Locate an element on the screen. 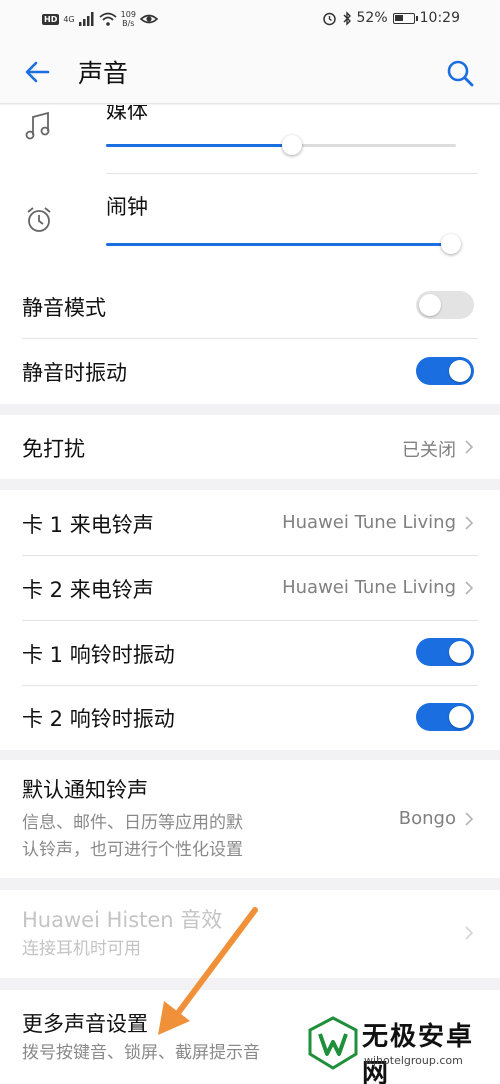 This screenshot has width=500, height=1084. dnd-row: 免打扰 已关闭 is located at coordinates (250, 447).